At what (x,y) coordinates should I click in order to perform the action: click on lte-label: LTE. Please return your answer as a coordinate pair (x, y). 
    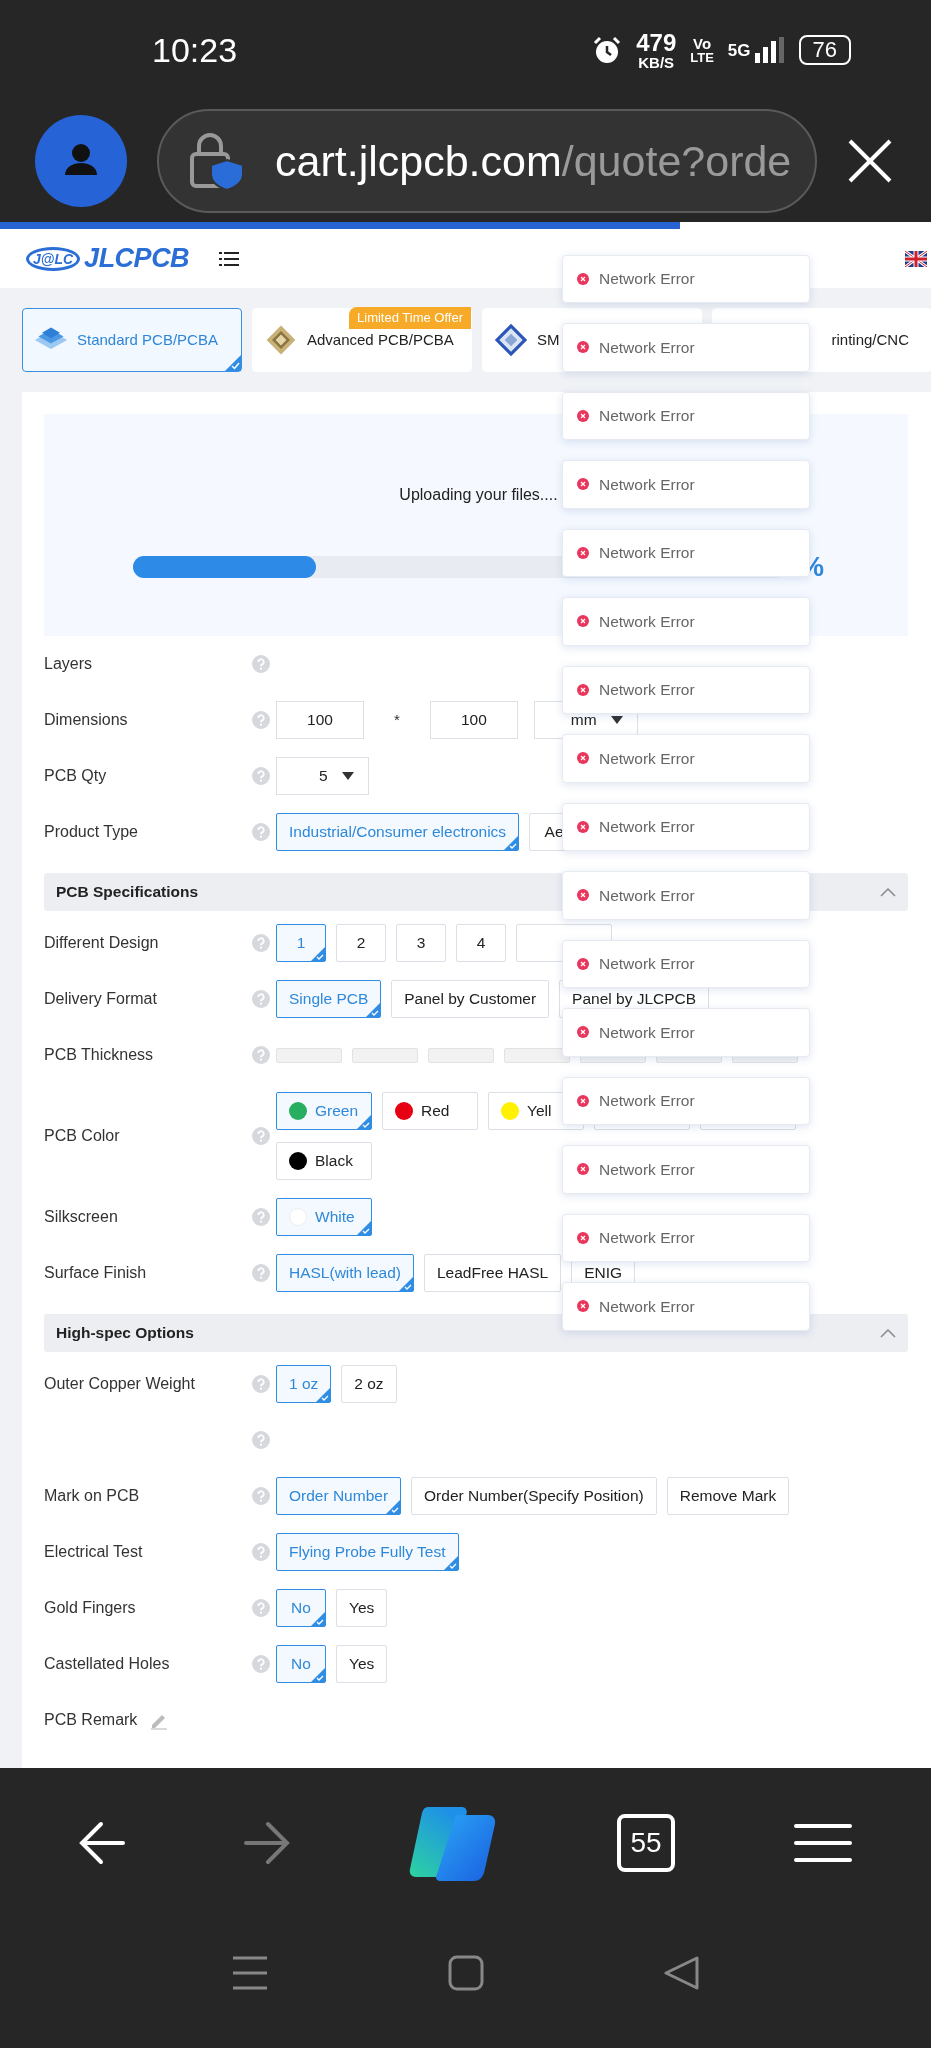
    Looking at the image, I should click on (702, 57).